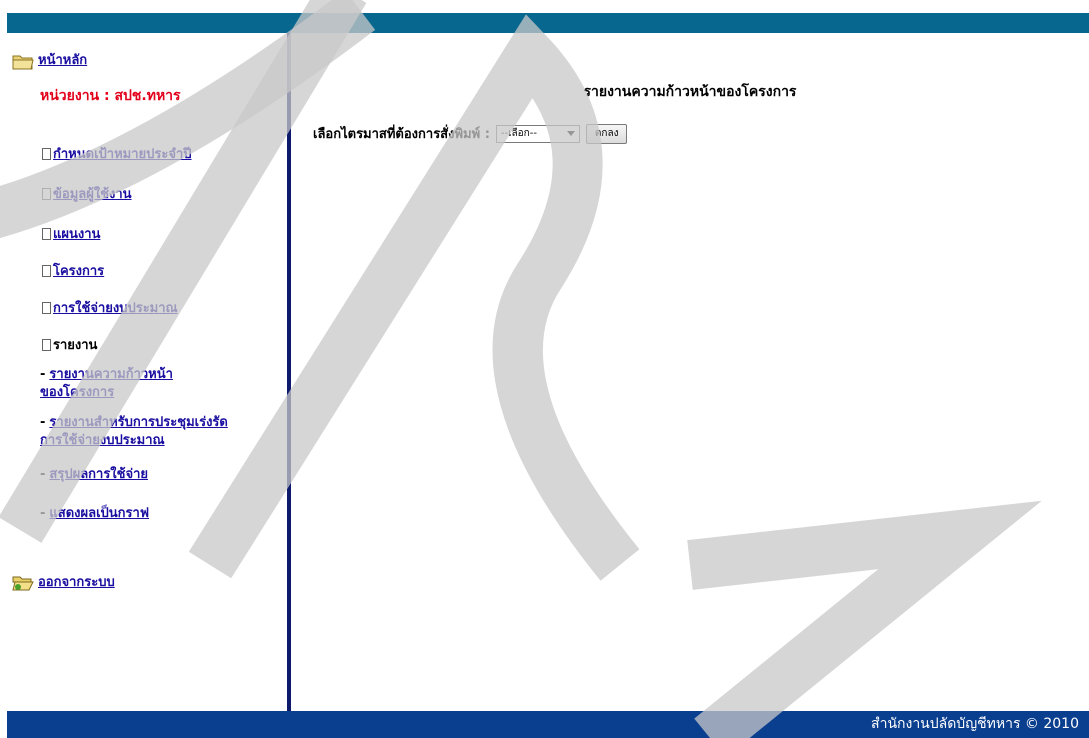 The height and width of the screenshot is (738, 1089). I want to click on report-link-graph: แสดงผลเป็นกราฟ, so click(99, 513).